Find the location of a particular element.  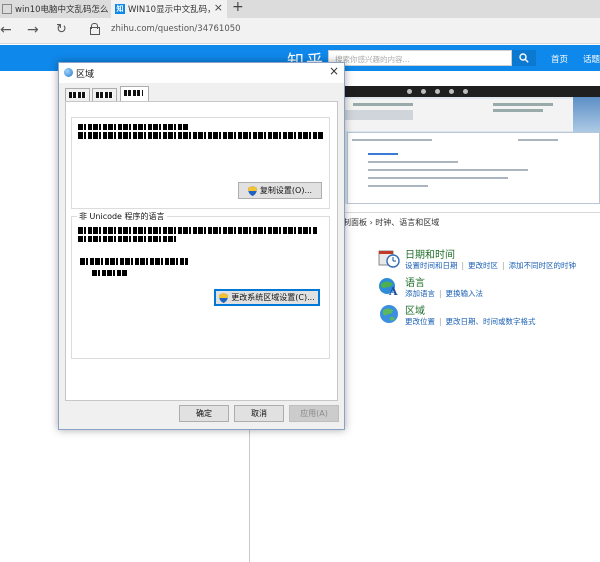

add-clocks-link: 添加不同时区的时钟 is located at coordinates (543, 265).